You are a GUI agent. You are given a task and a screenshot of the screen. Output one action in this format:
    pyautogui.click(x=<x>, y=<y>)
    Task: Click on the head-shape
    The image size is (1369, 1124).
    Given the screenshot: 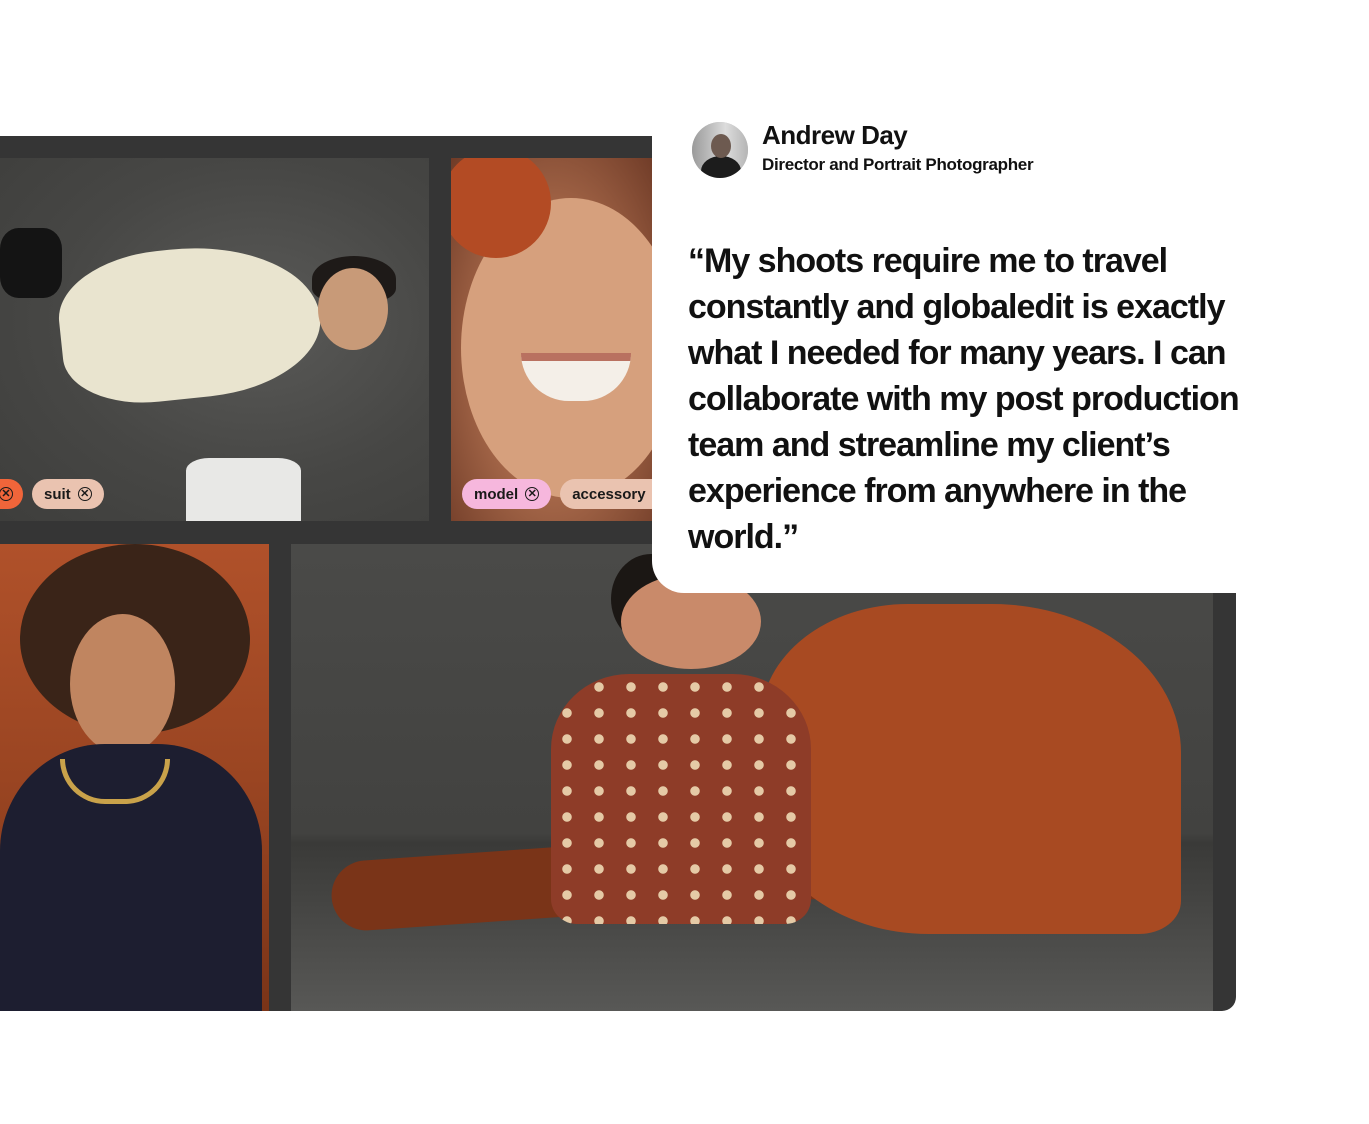 What is the action you would take?
    pyautogui.click(x=353, y=309)
    